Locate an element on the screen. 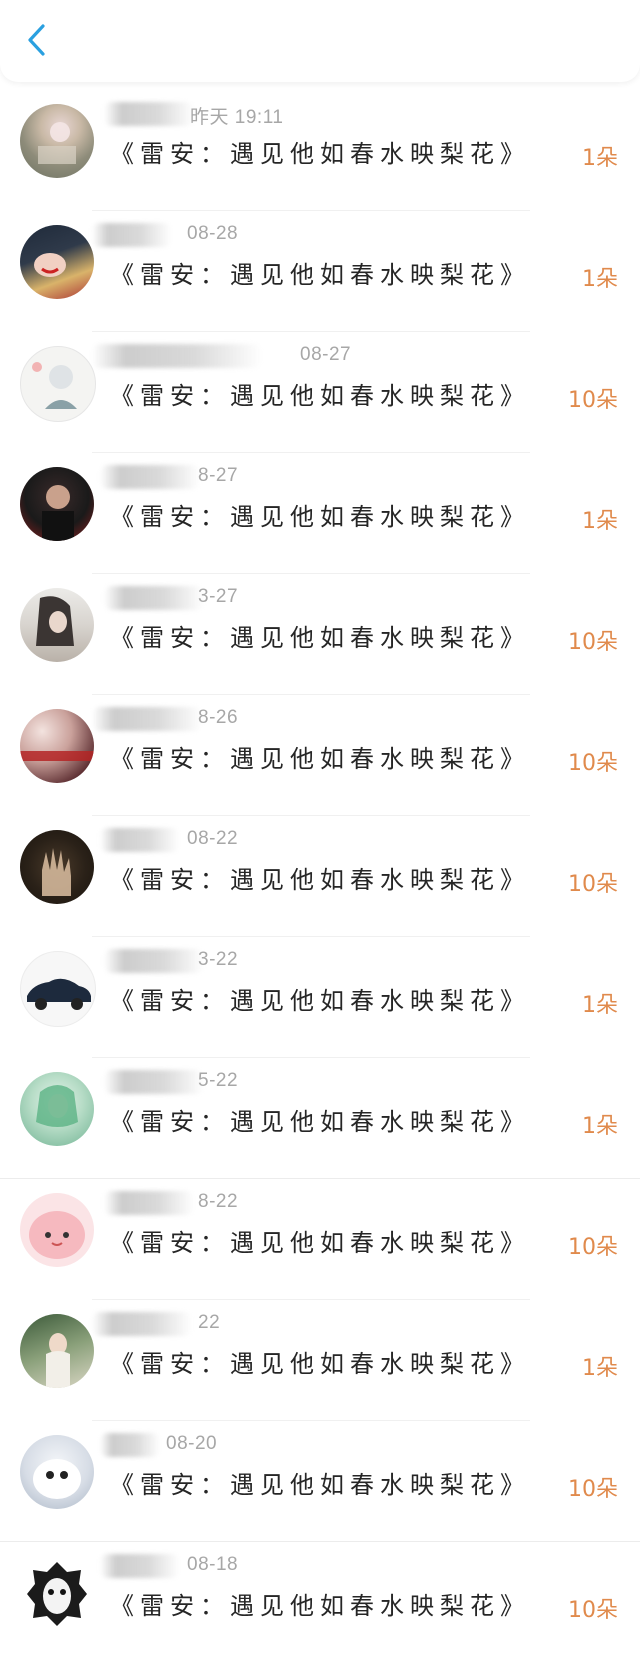  timestamp: 8-26 is located at coordinates (218, 717).